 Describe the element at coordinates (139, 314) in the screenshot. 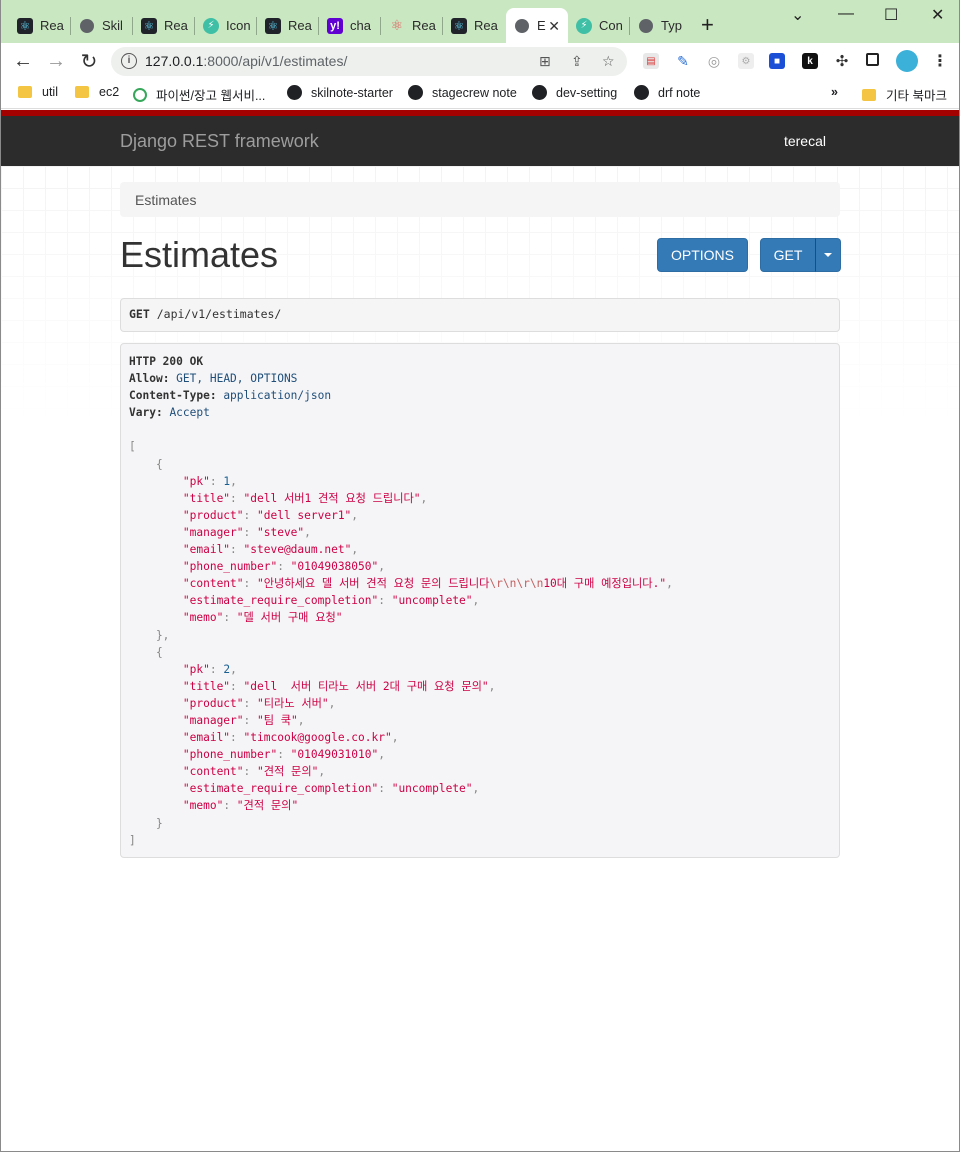

I see `request-method: GET` at that location.